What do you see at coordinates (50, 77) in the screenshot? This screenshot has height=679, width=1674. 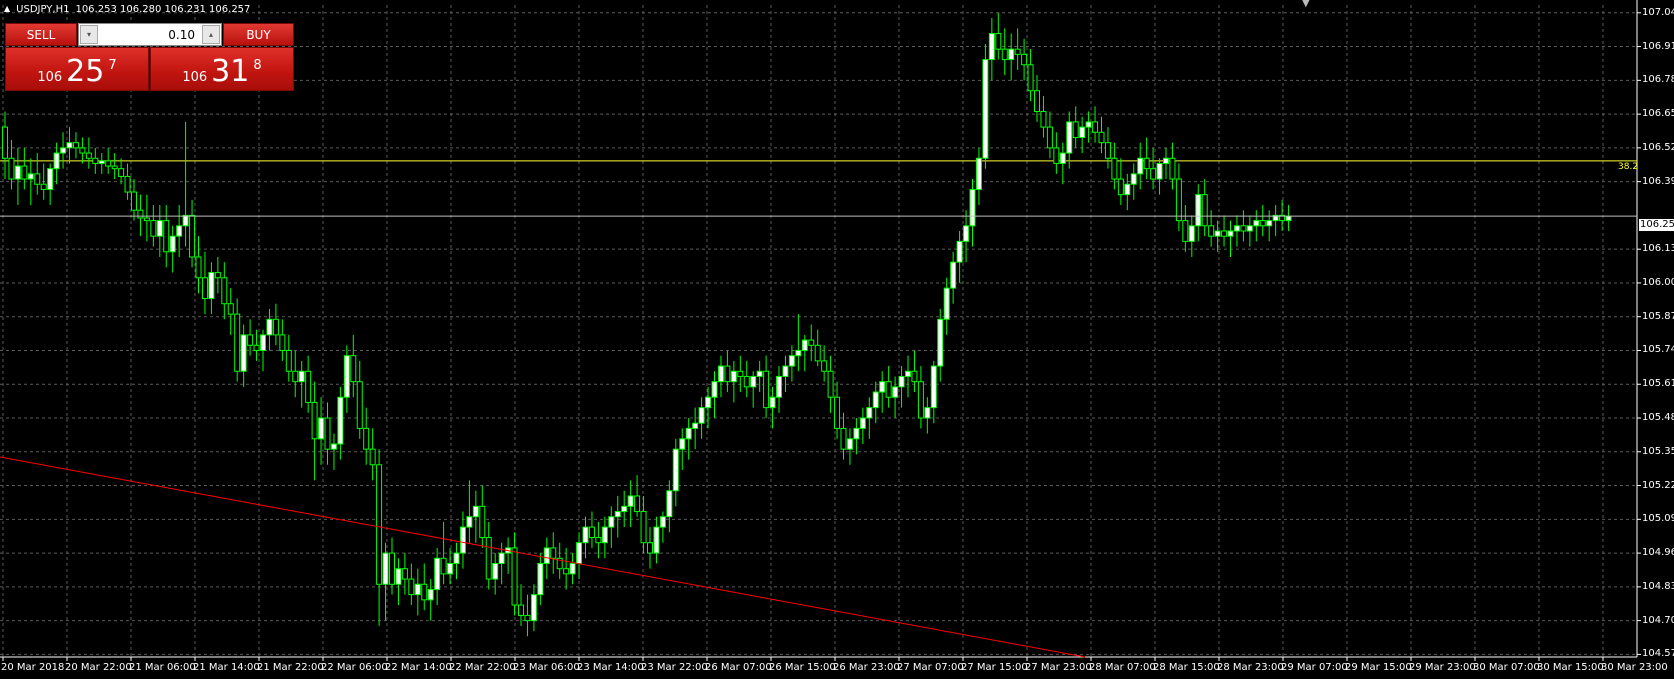 I see `sell-price-prefix: 106` at bounding box center [50, 77].